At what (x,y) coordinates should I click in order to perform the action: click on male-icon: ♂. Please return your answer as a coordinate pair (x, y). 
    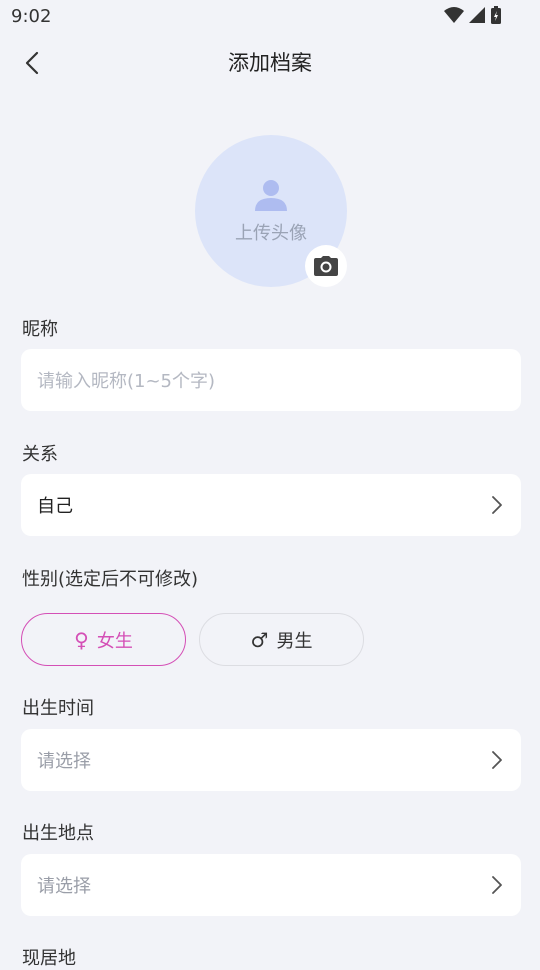
    Looking at the image, I should click on (259, 639).